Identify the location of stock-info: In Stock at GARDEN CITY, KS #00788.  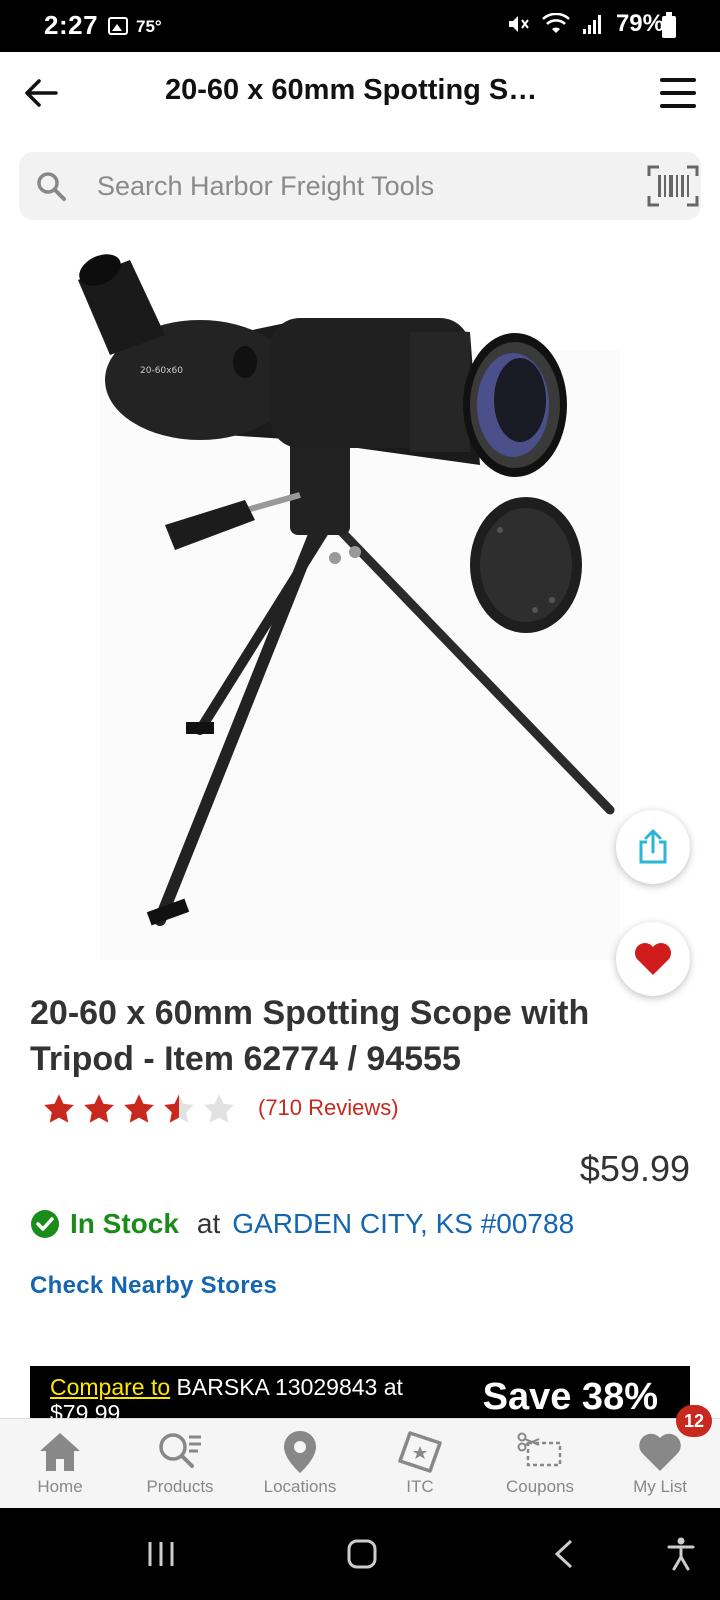
(302, 1224).